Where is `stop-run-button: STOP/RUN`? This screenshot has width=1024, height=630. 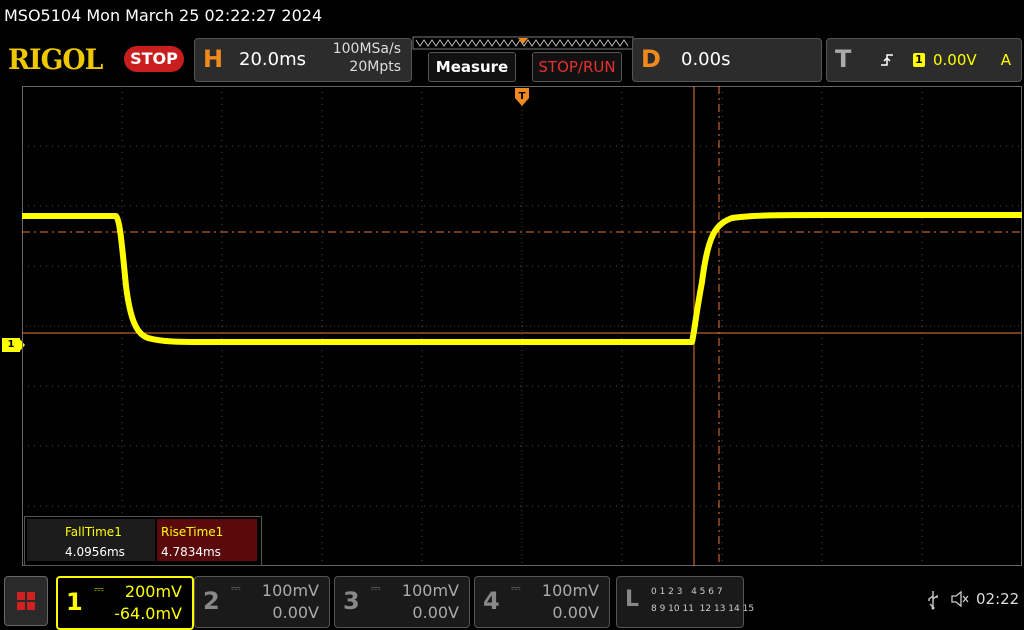 stop-run-button: STOP/RUN is located at coordinates (577, 67).